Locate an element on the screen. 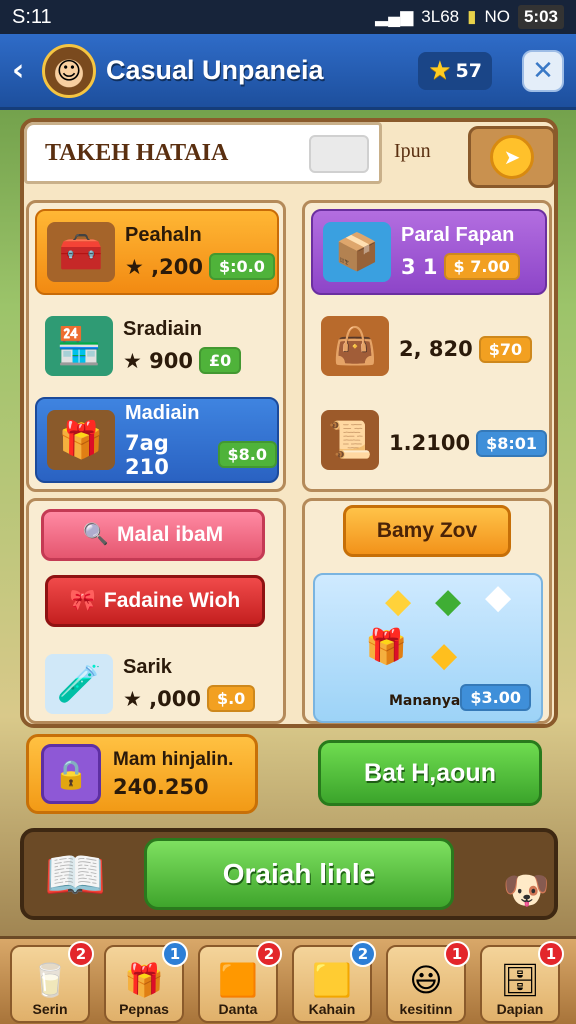 This screenshot has height=1024, width=576. nav-item-pepnas: 🎁 Pepnas 1 is located at coordinates (146, 982).